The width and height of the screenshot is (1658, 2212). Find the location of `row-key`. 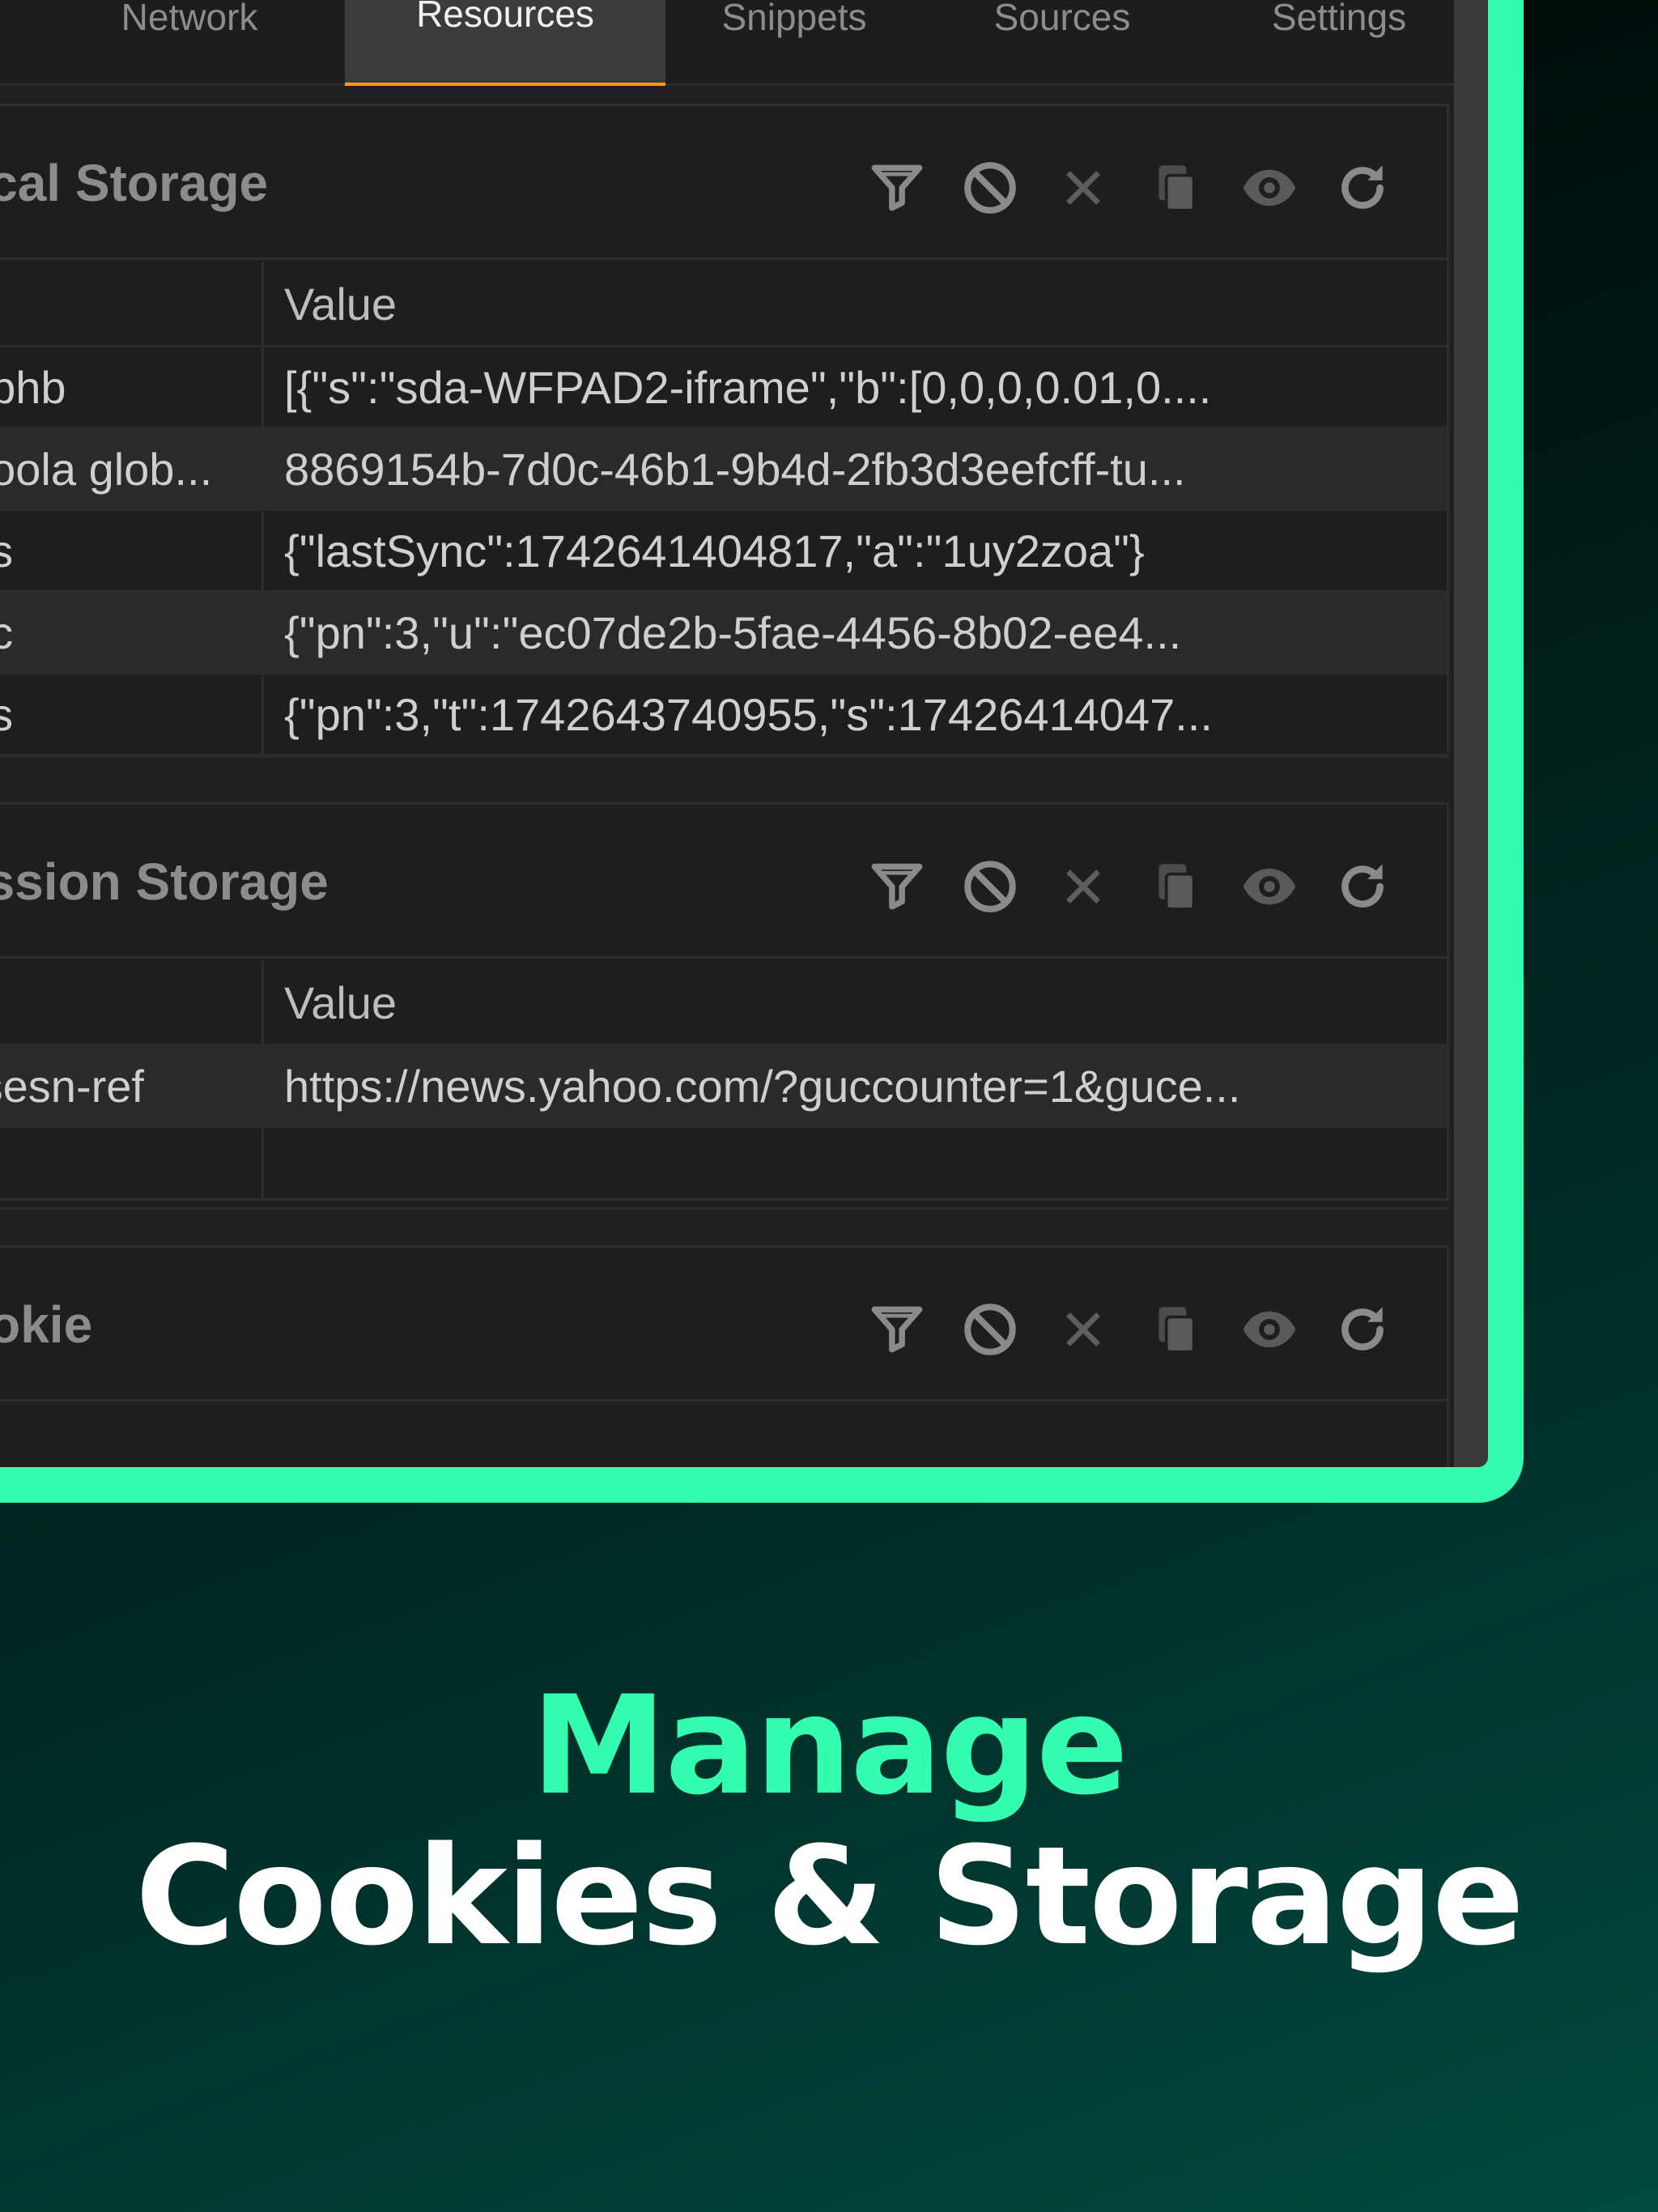

row-key is located at coordinates (134, 1168).